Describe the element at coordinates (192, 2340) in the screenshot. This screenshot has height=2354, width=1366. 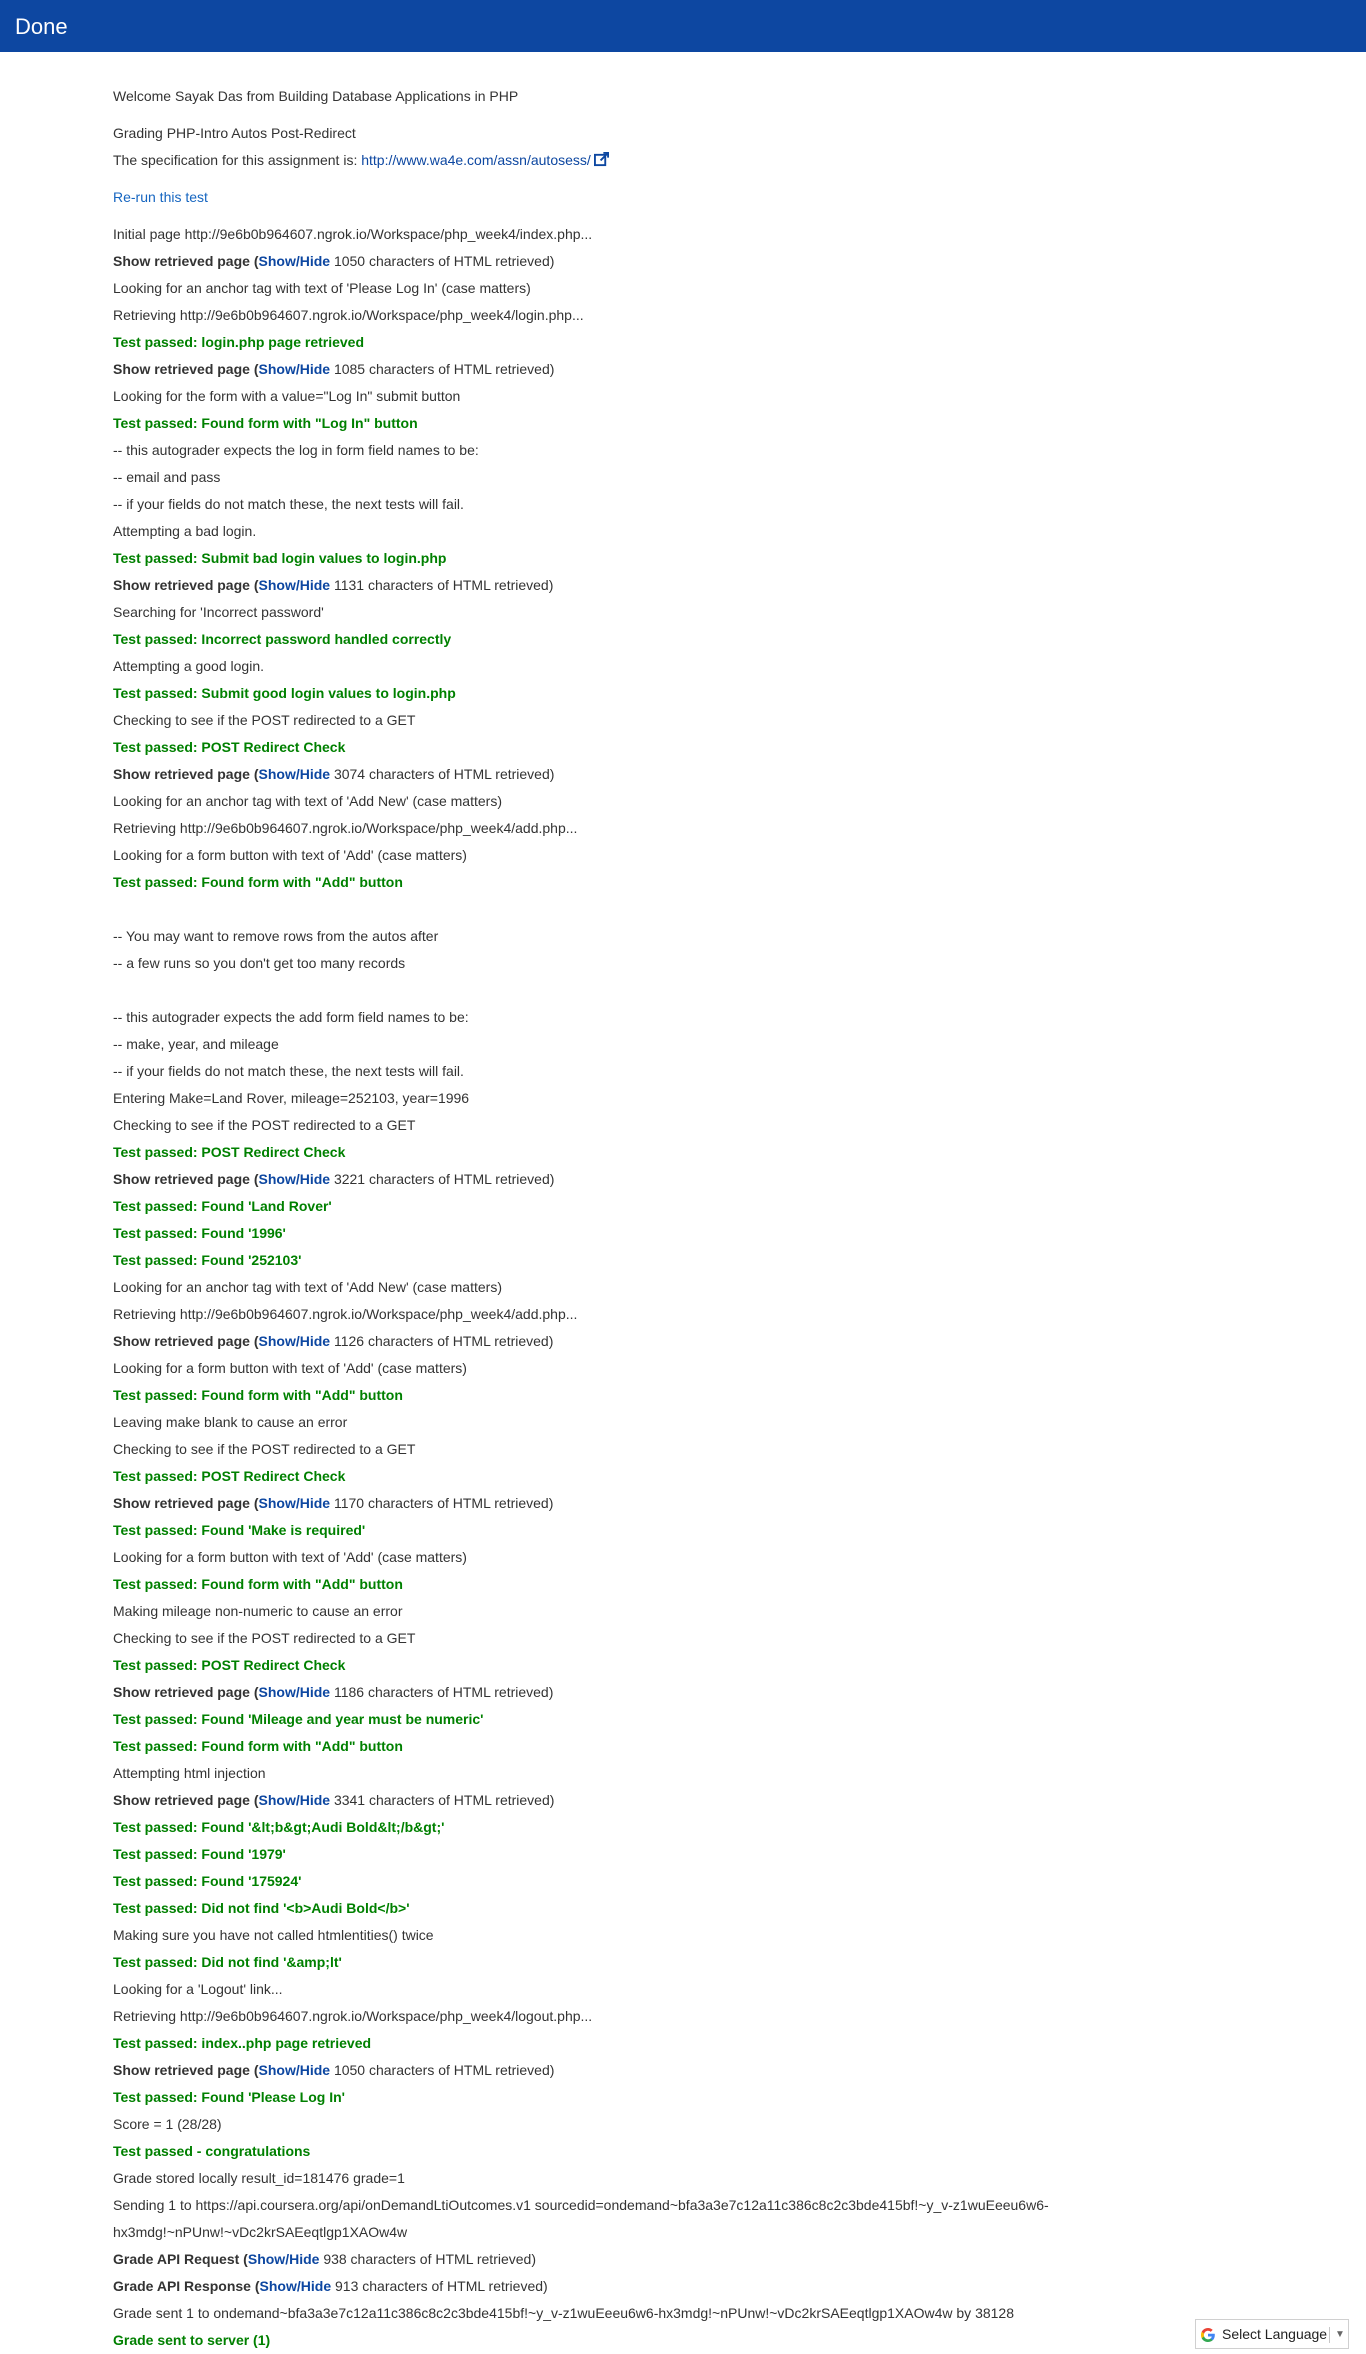
I see `test-passed-line: Grade sent to server (1)` at that location.